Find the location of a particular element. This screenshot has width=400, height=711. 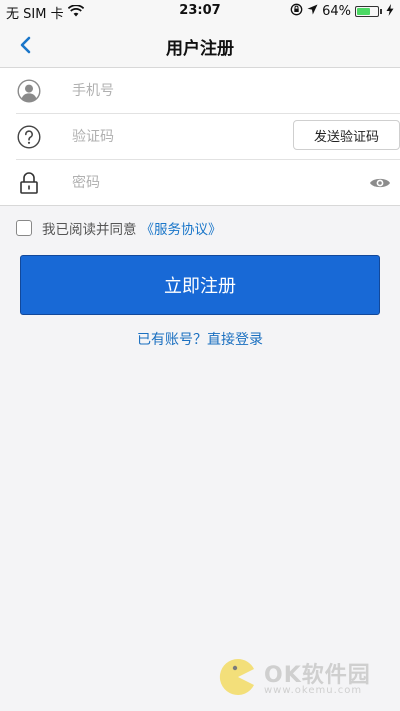

agreement-checkbox is located at coordinates (24, 228).